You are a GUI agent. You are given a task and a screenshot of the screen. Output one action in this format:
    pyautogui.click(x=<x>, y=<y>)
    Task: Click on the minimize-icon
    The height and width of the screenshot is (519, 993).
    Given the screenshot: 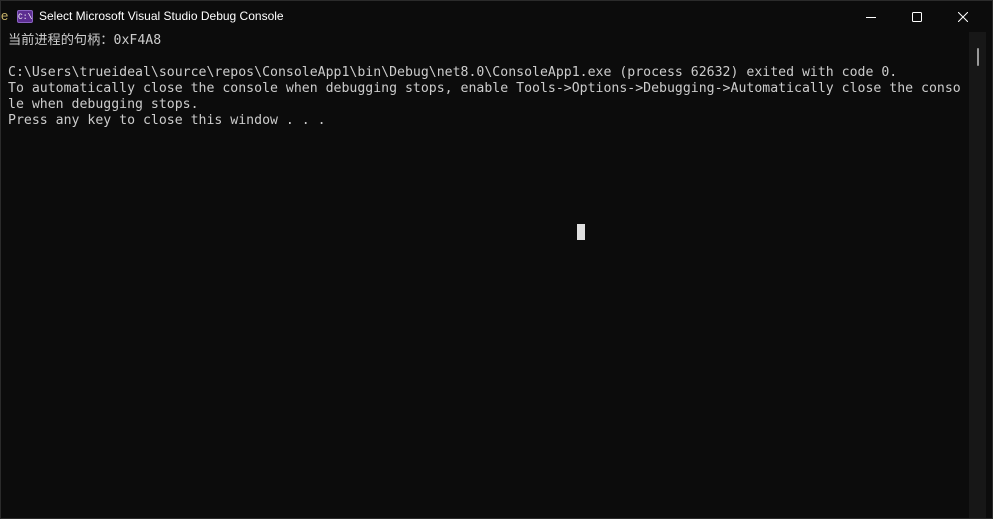 What is the action you would take?
    pyautogui.click(x=871, y=17)
    